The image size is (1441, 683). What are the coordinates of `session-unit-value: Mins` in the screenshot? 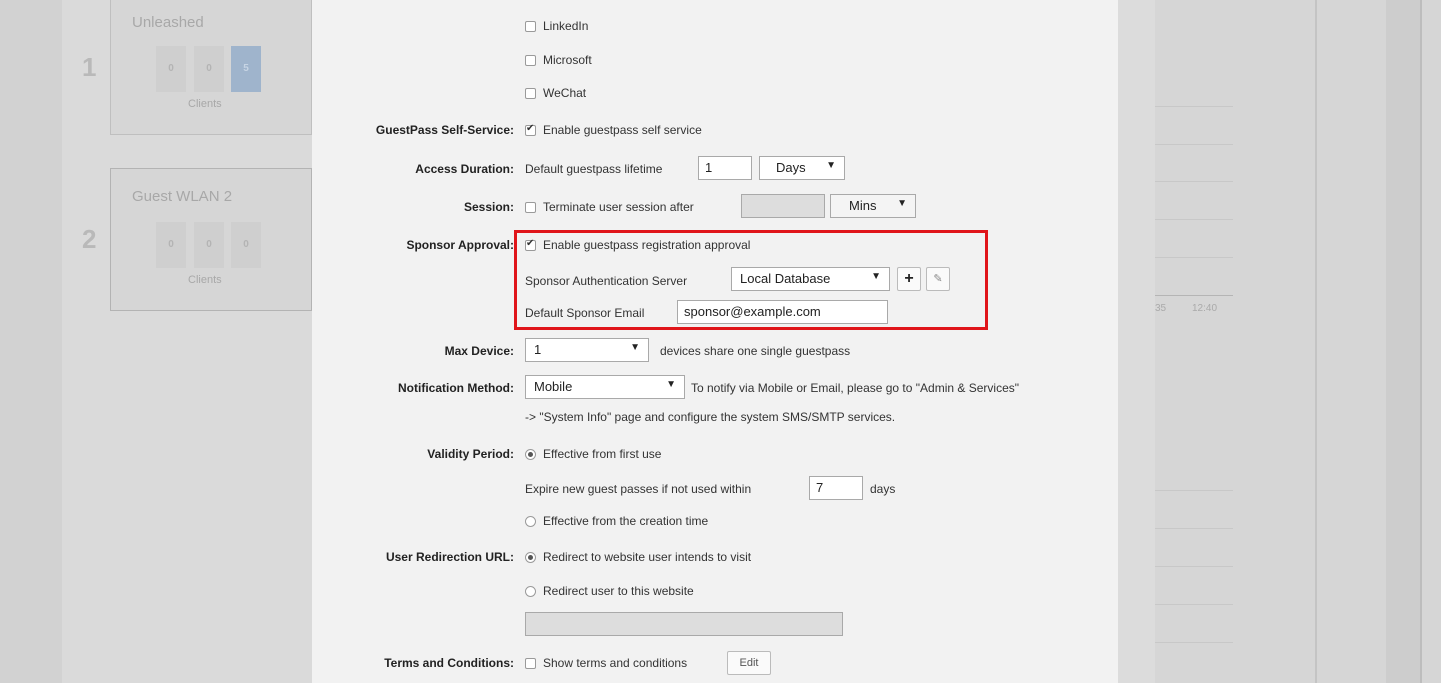 It's located at (863, 205).